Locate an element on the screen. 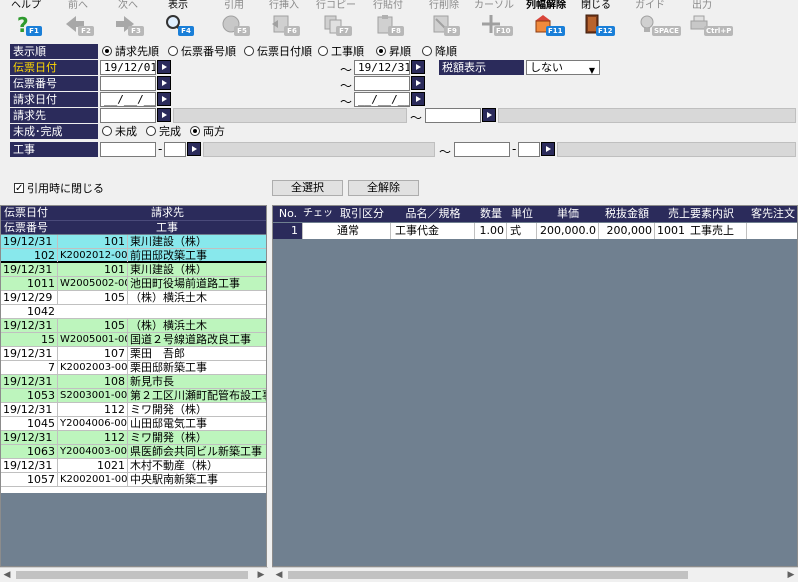 The image size is (798, 582). slip-number-cell: 1045 is located at coordinates (41, 423).